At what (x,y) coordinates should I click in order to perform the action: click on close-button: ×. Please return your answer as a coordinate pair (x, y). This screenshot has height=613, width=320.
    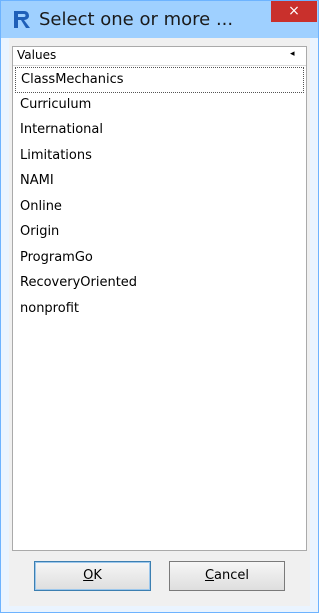
    Looking at the image, I should click on (294, 11).